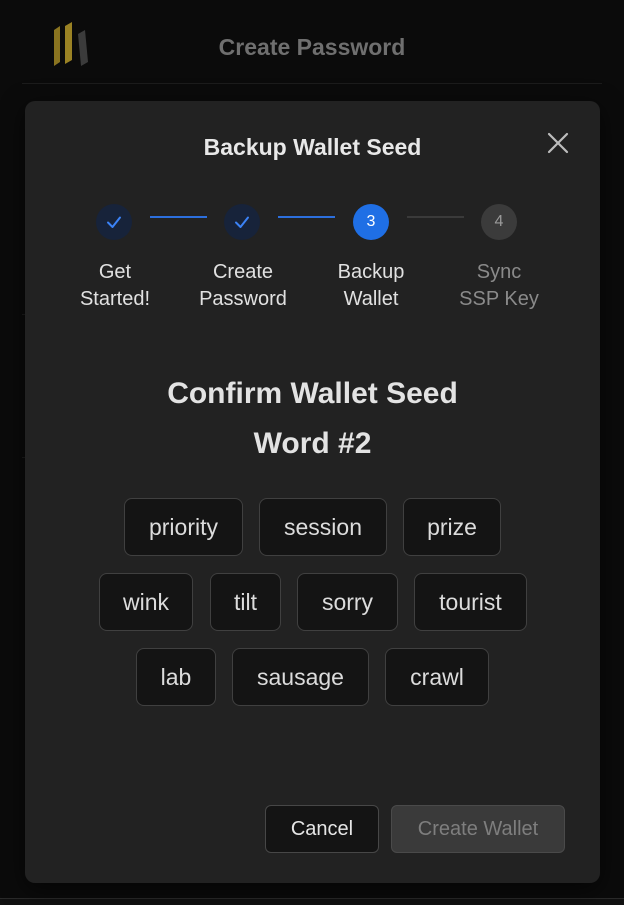 This screenshot has height=905, width=624. What do you see at coordinates (300, 677) in the screenshot?
I see `seed-word-button: sausage` at bounding box center [300, 677].